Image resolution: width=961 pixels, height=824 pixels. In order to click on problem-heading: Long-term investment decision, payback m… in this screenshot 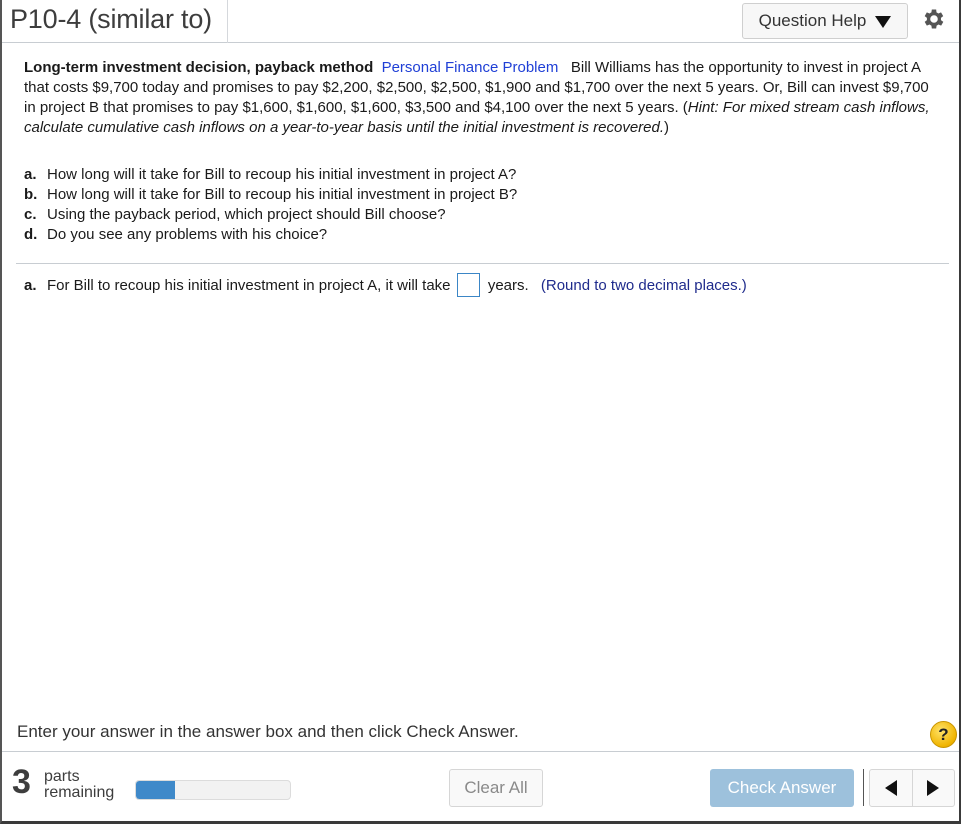, I will do `click(199, 67)`.